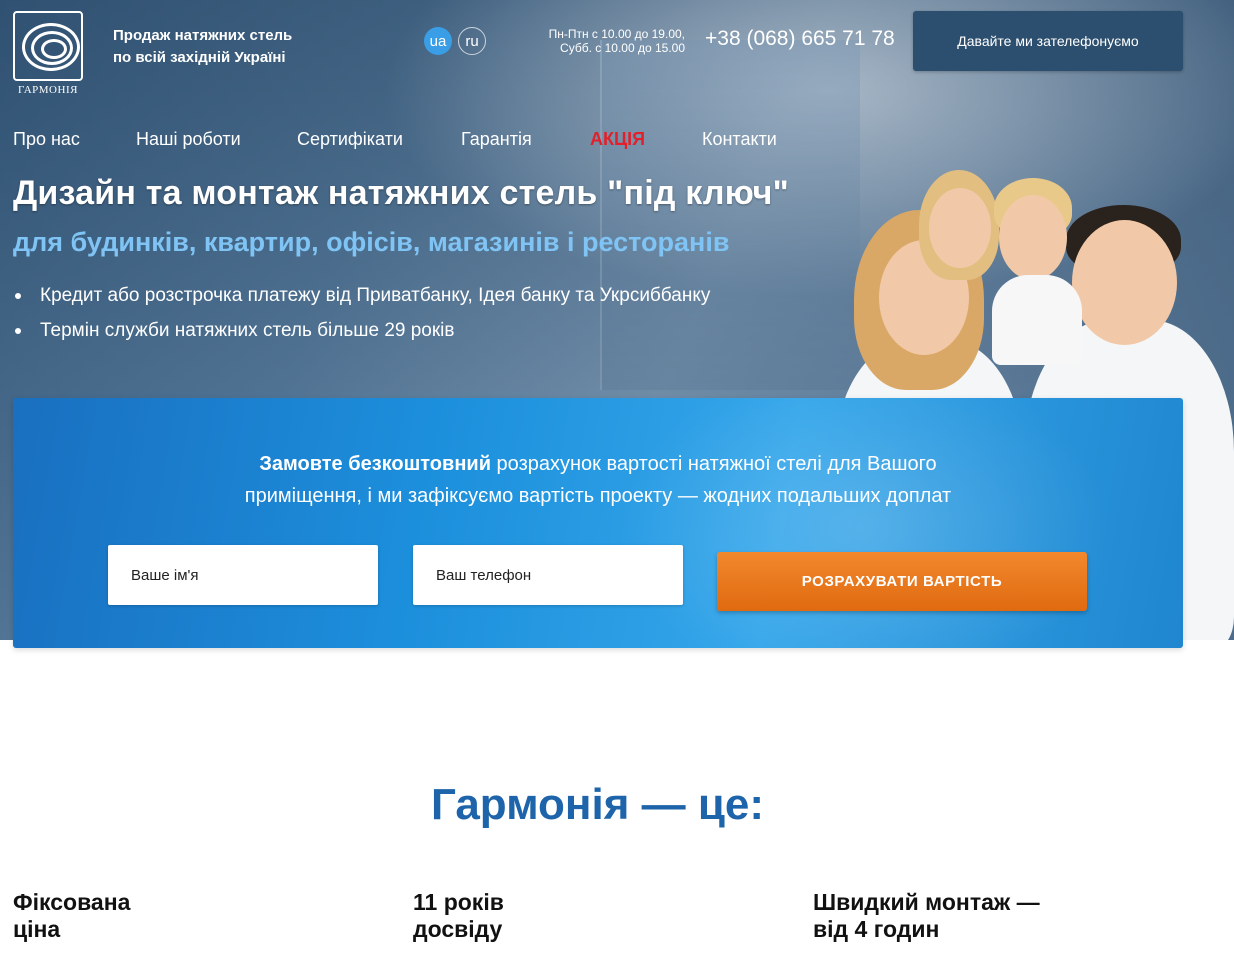 The height and width of the screenshot is (961, 1234). What do you see at coordinates (472, 41) in the screenshot?
I see `lang-ru-button: ru` at bounding box center [472, 41].